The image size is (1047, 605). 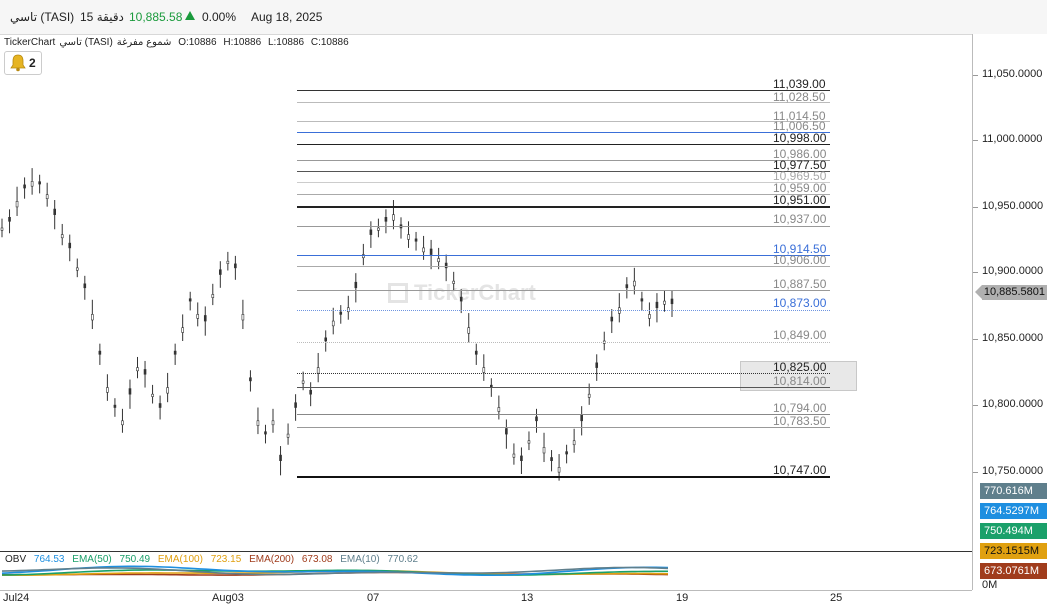 What do you see at coordinates (800, 303) in the screenshot?
I see `level-label: 10,873.00` at bounding box center [800, 303].